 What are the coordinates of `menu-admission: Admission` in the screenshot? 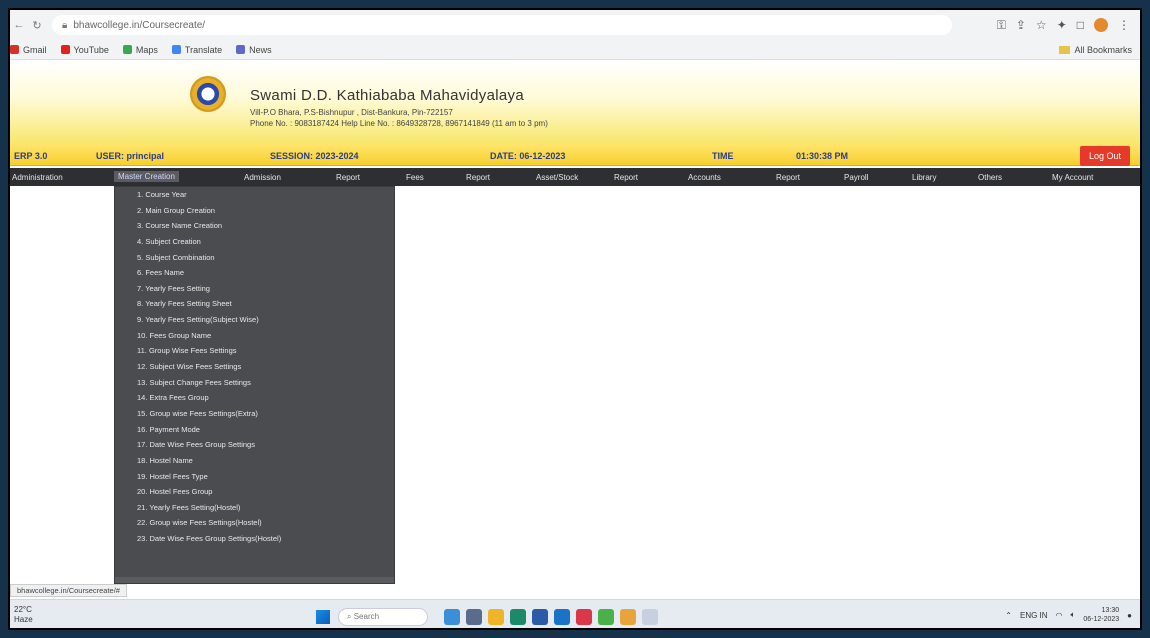 It's located at (262, 177).